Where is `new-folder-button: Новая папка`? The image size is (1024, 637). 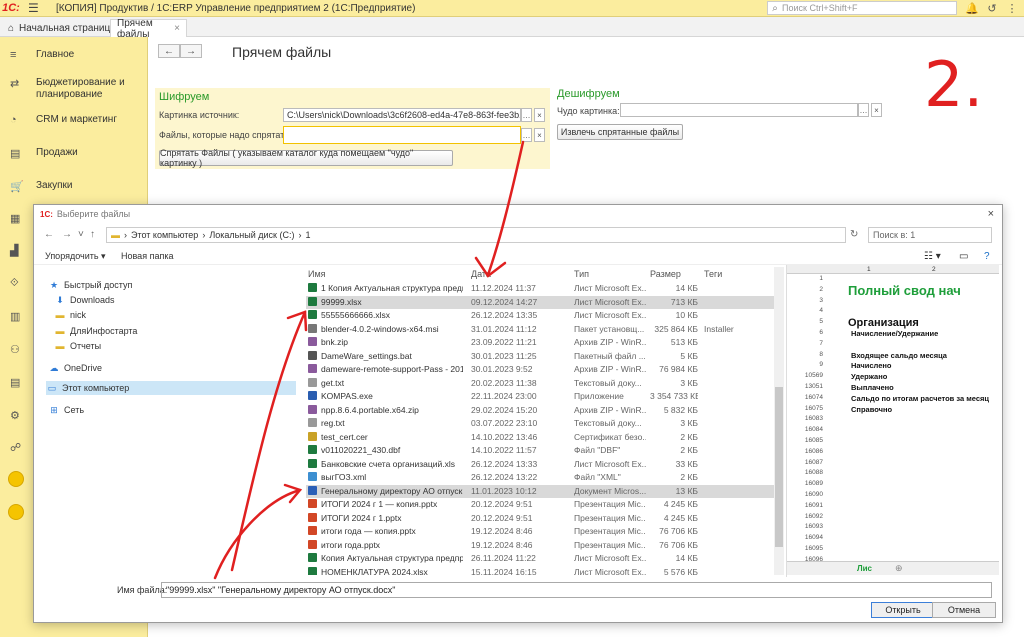 new-folder-button: Новая папка is located at coordinates (147, 256).